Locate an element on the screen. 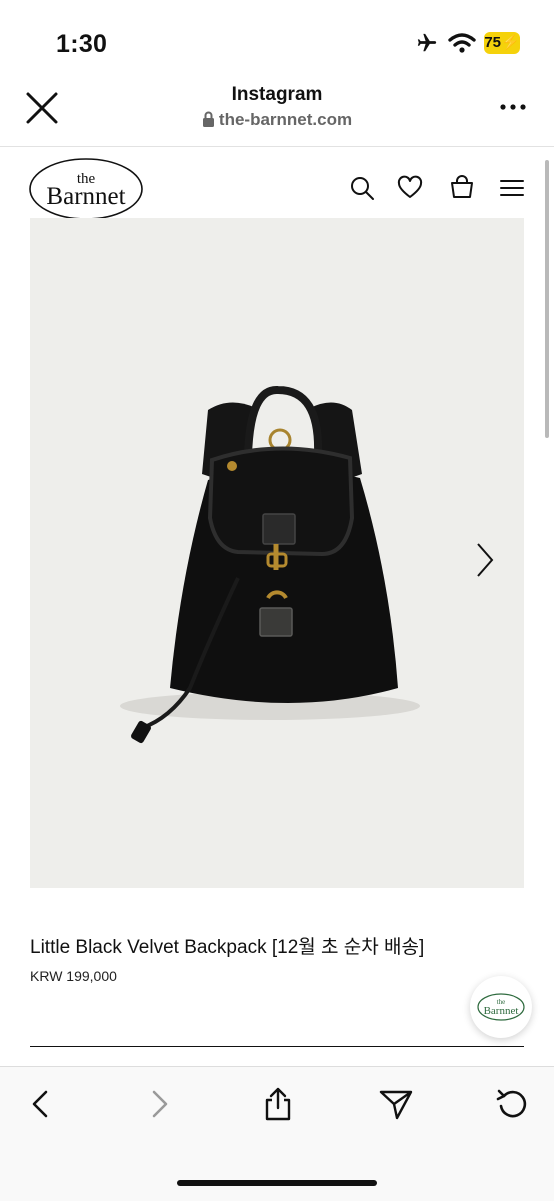 The width and height of the screenshot is (554, 1201). battery-indicator: 75⚡ is located at coordinates (502, 43).